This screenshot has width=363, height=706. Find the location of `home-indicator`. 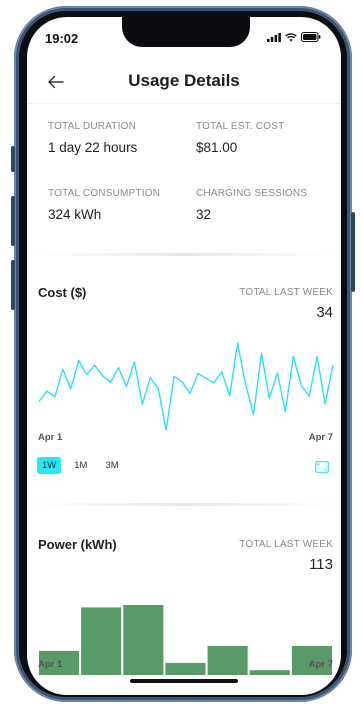

home-indicator is located at coordinates (184, 681).